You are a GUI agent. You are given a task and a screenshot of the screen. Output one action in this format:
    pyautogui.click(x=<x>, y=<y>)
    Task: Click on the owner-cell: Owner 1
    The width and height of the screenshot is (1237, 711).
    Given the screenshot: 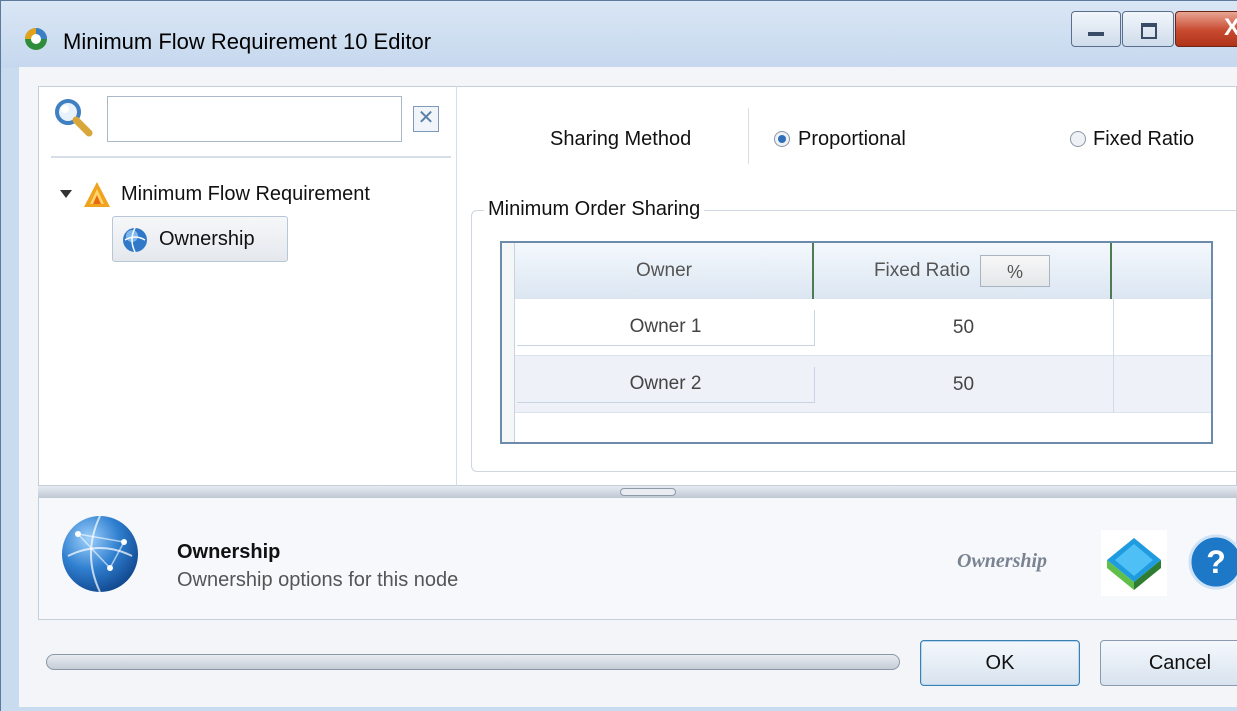 What is the action you would take?
    pyautogui.click(x=666, y=327)
    